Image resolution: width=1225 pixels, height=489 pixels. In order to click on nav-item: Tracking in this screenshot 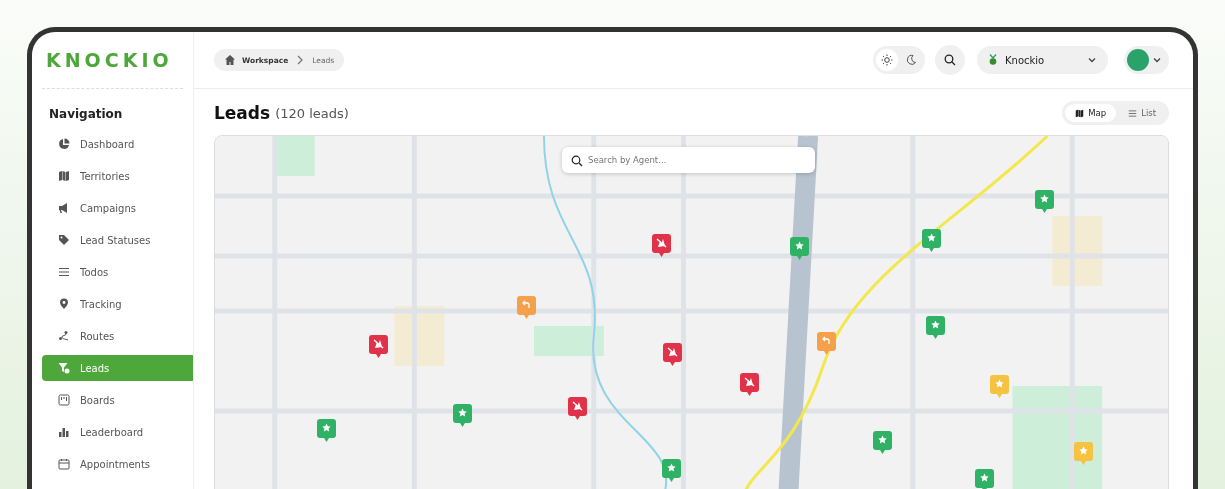, I will do `click(117, 304)`.